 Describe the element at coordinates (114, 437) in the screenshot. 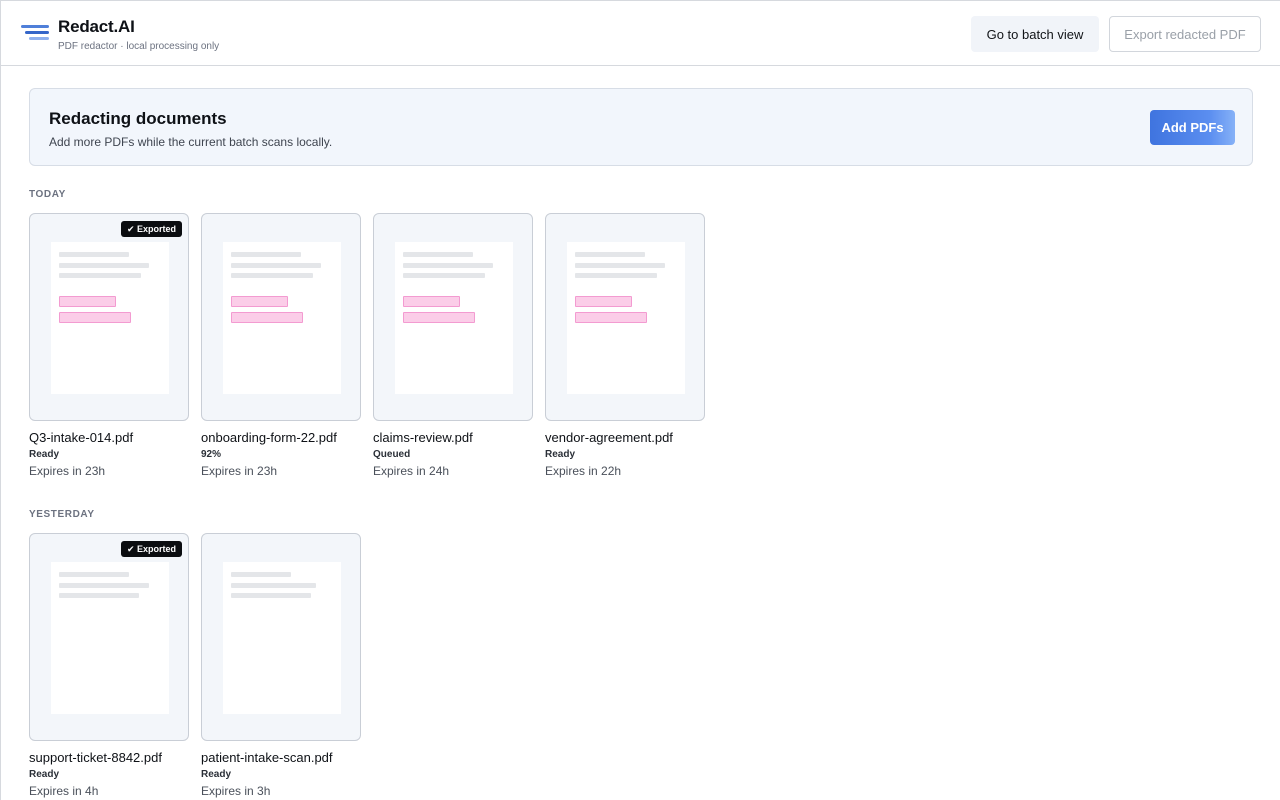

I see `file-name: Q3-intake-014.pdf` at that location.